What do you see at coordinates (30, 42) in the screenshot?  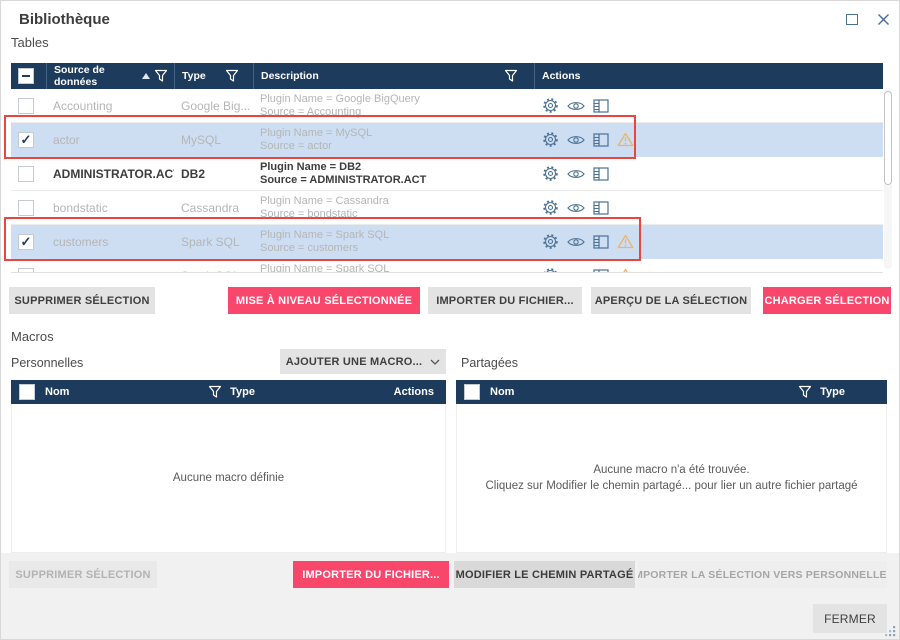 I see `tables-section-label: Tables` at bounding box center [30, 42].